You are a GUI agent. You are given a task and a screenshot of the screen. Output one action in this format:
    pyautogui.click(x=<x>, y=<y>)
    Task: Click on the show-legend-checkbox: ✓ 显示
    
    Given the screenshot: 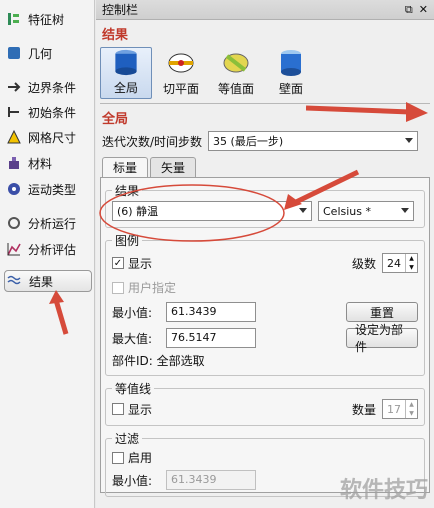 What is the action you would take?
    pyautogui.click(x=132, y=263)
    